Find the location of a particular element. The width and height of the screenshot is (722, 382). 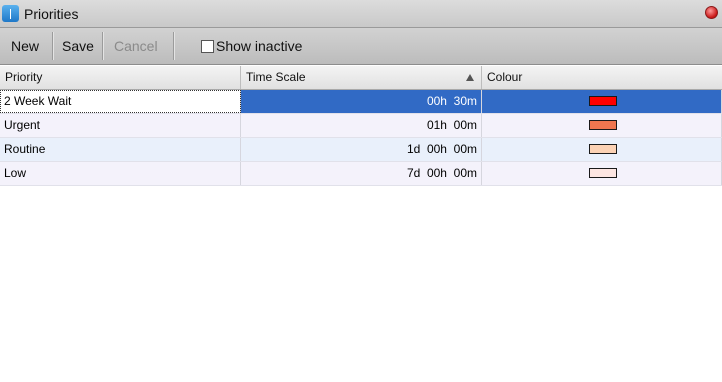

show-inactive-toggle: Show inactive is located at coordinates (251, 46).